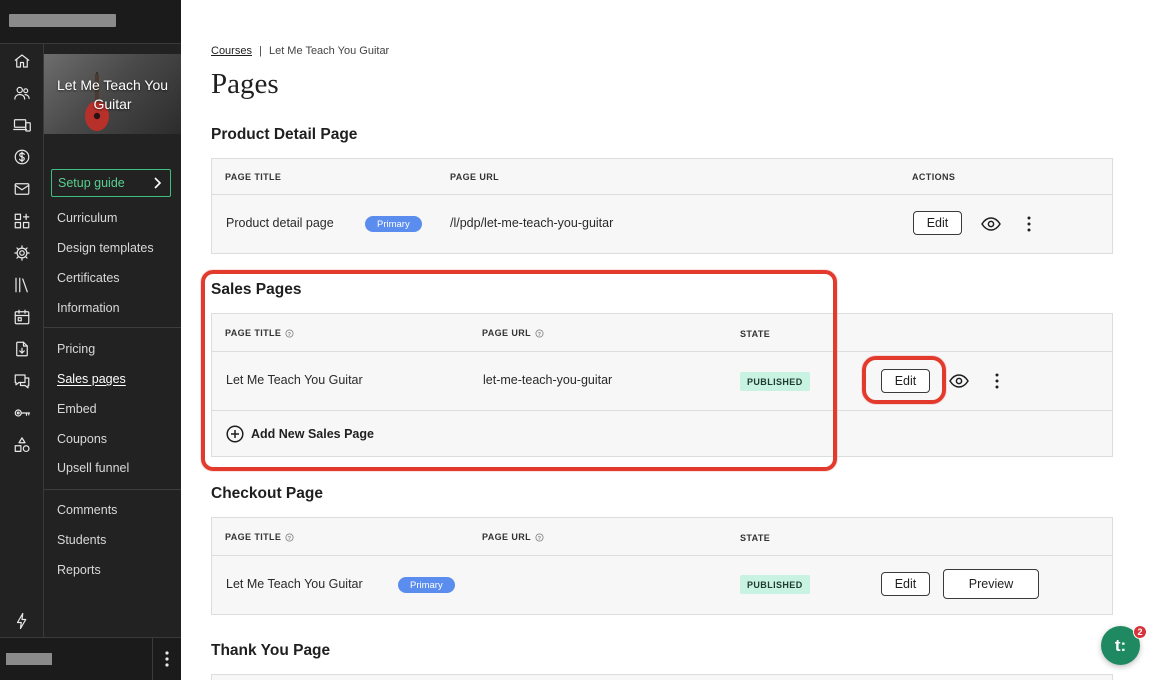 The width and height of the screenshot is (1156, 680). Describe the element at coordinates (76, 349) in the screenshot. I see `sidebar-item-pricing: Pricing` at that location.